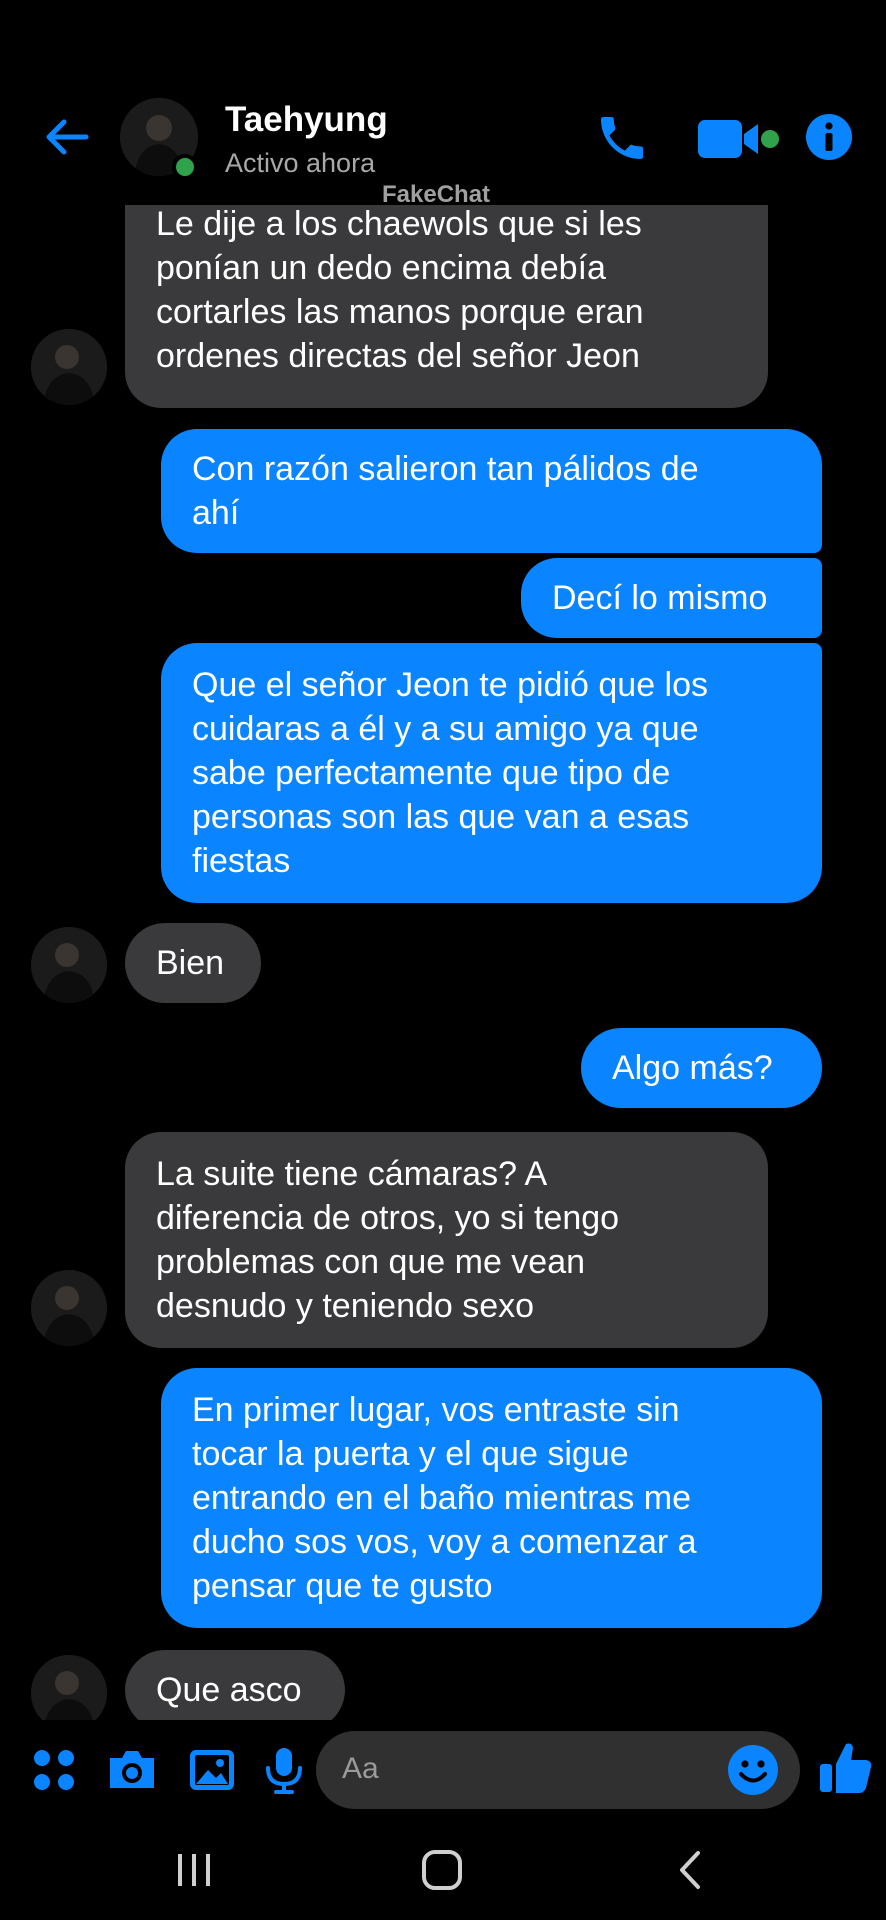  I want to click on message-text: Bien, so click(190, 963).